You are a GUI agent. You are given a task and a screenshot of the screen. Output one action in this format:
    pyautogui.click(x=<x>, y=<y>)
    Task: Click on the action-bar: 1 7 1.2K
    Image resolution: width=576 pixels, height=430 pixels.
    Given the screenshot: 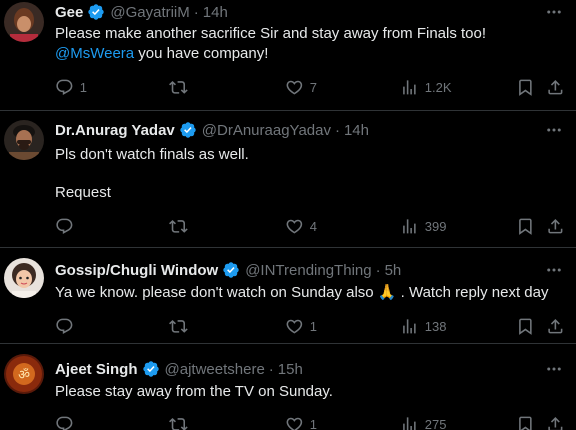 What is the action you would take?
    pyautogui.click(x=305, y=87)
    